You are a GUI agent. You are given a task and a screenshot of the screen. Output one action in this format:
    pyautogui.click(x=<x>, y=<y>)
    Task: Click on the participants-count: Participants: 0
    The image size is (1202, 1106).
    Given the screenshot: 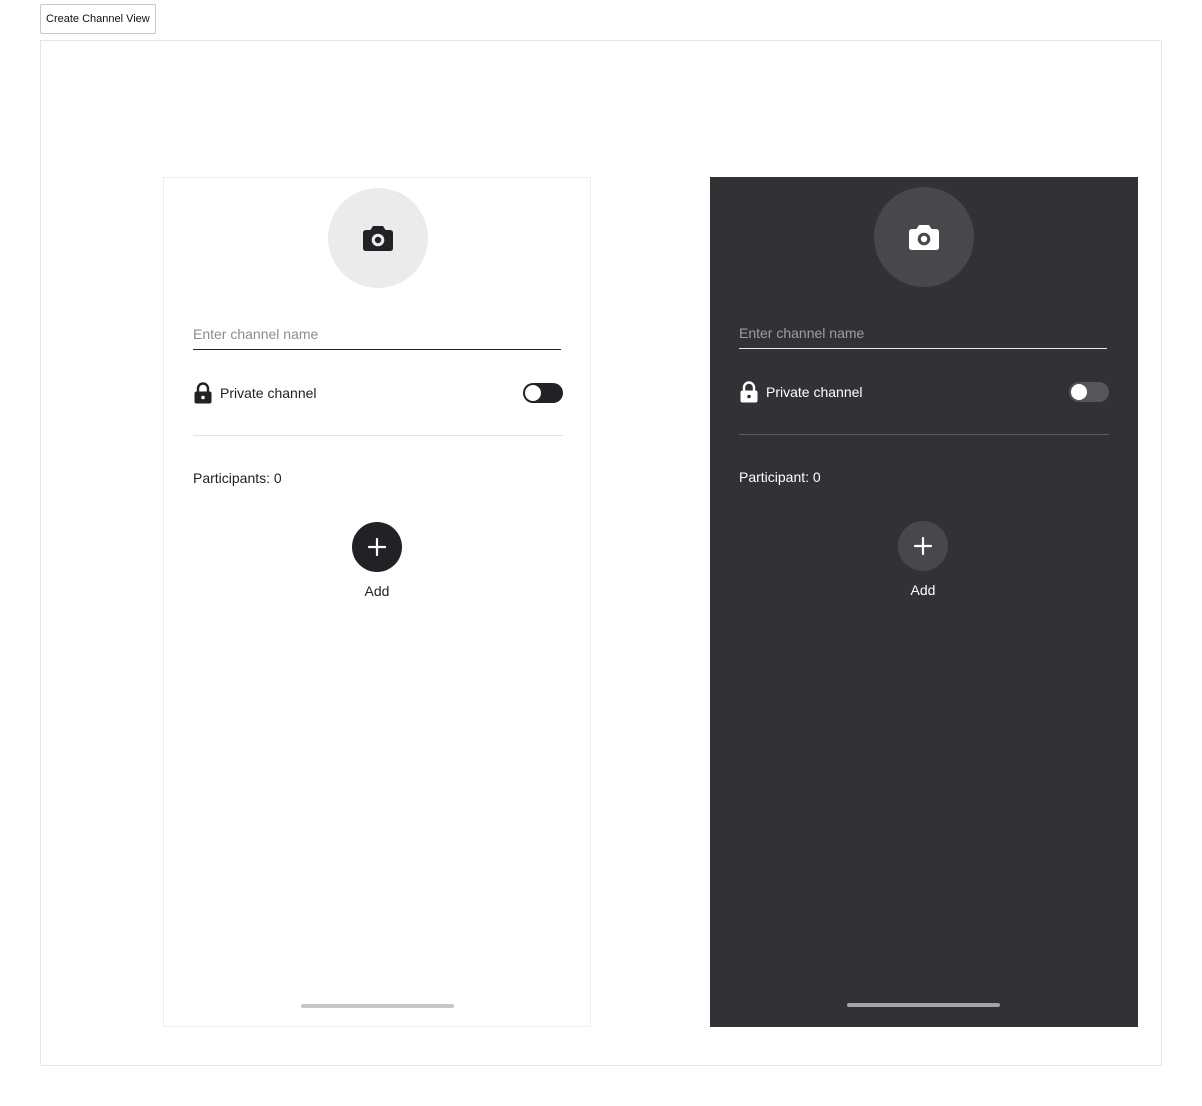 What is the action you would take?
    pyautogui.click(x=237, y=478)
    